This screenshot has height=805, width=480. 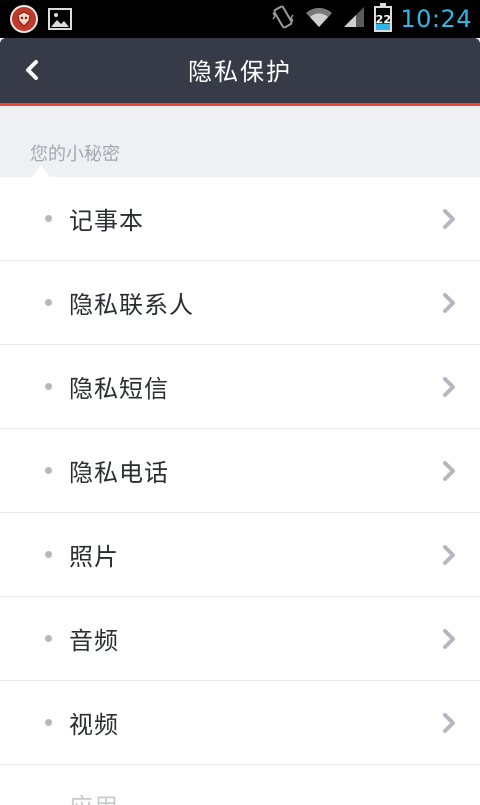 I want to click on status-bar: 22 10:24, so click(x=240, y=19).